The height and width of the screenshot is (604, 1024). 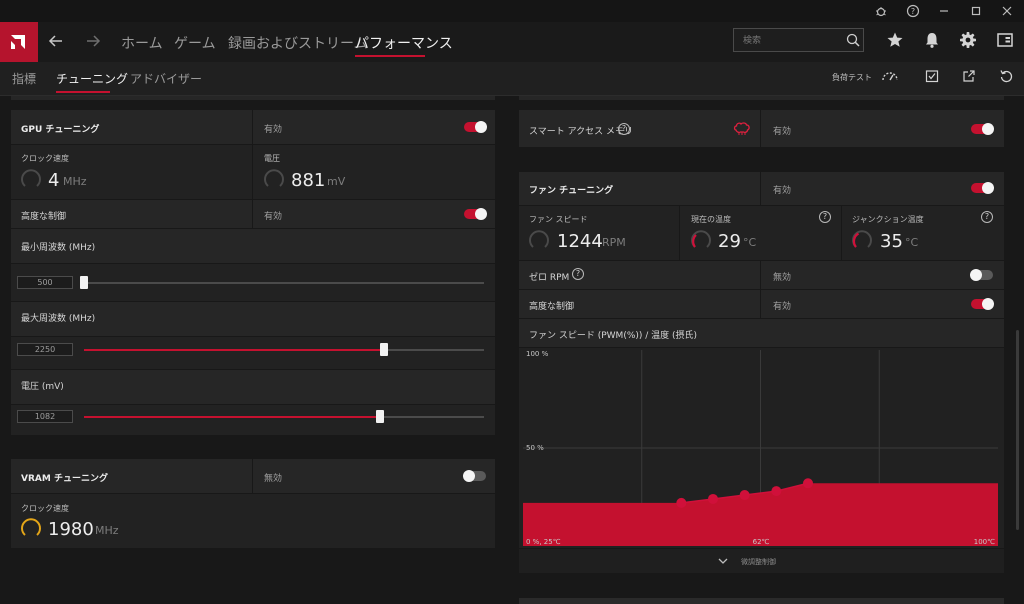 I want to click on close-icon, so click(x=1007, y=11).